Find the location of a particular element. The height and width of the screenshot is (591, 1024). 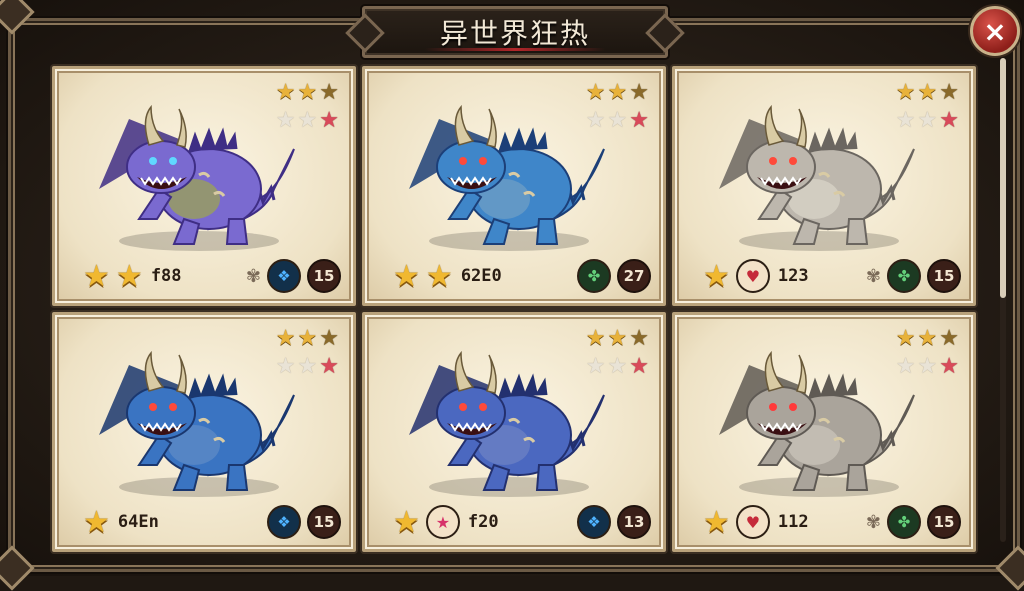

creature-code: 62E0 is located at coordinates (481, 276).